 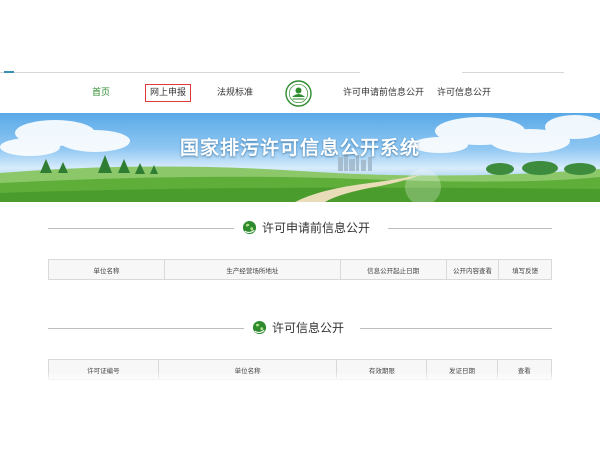 What do you see at coordinates (300, 377) in the screenshot?
I see `table-fade` at bounding box center [300, 377].